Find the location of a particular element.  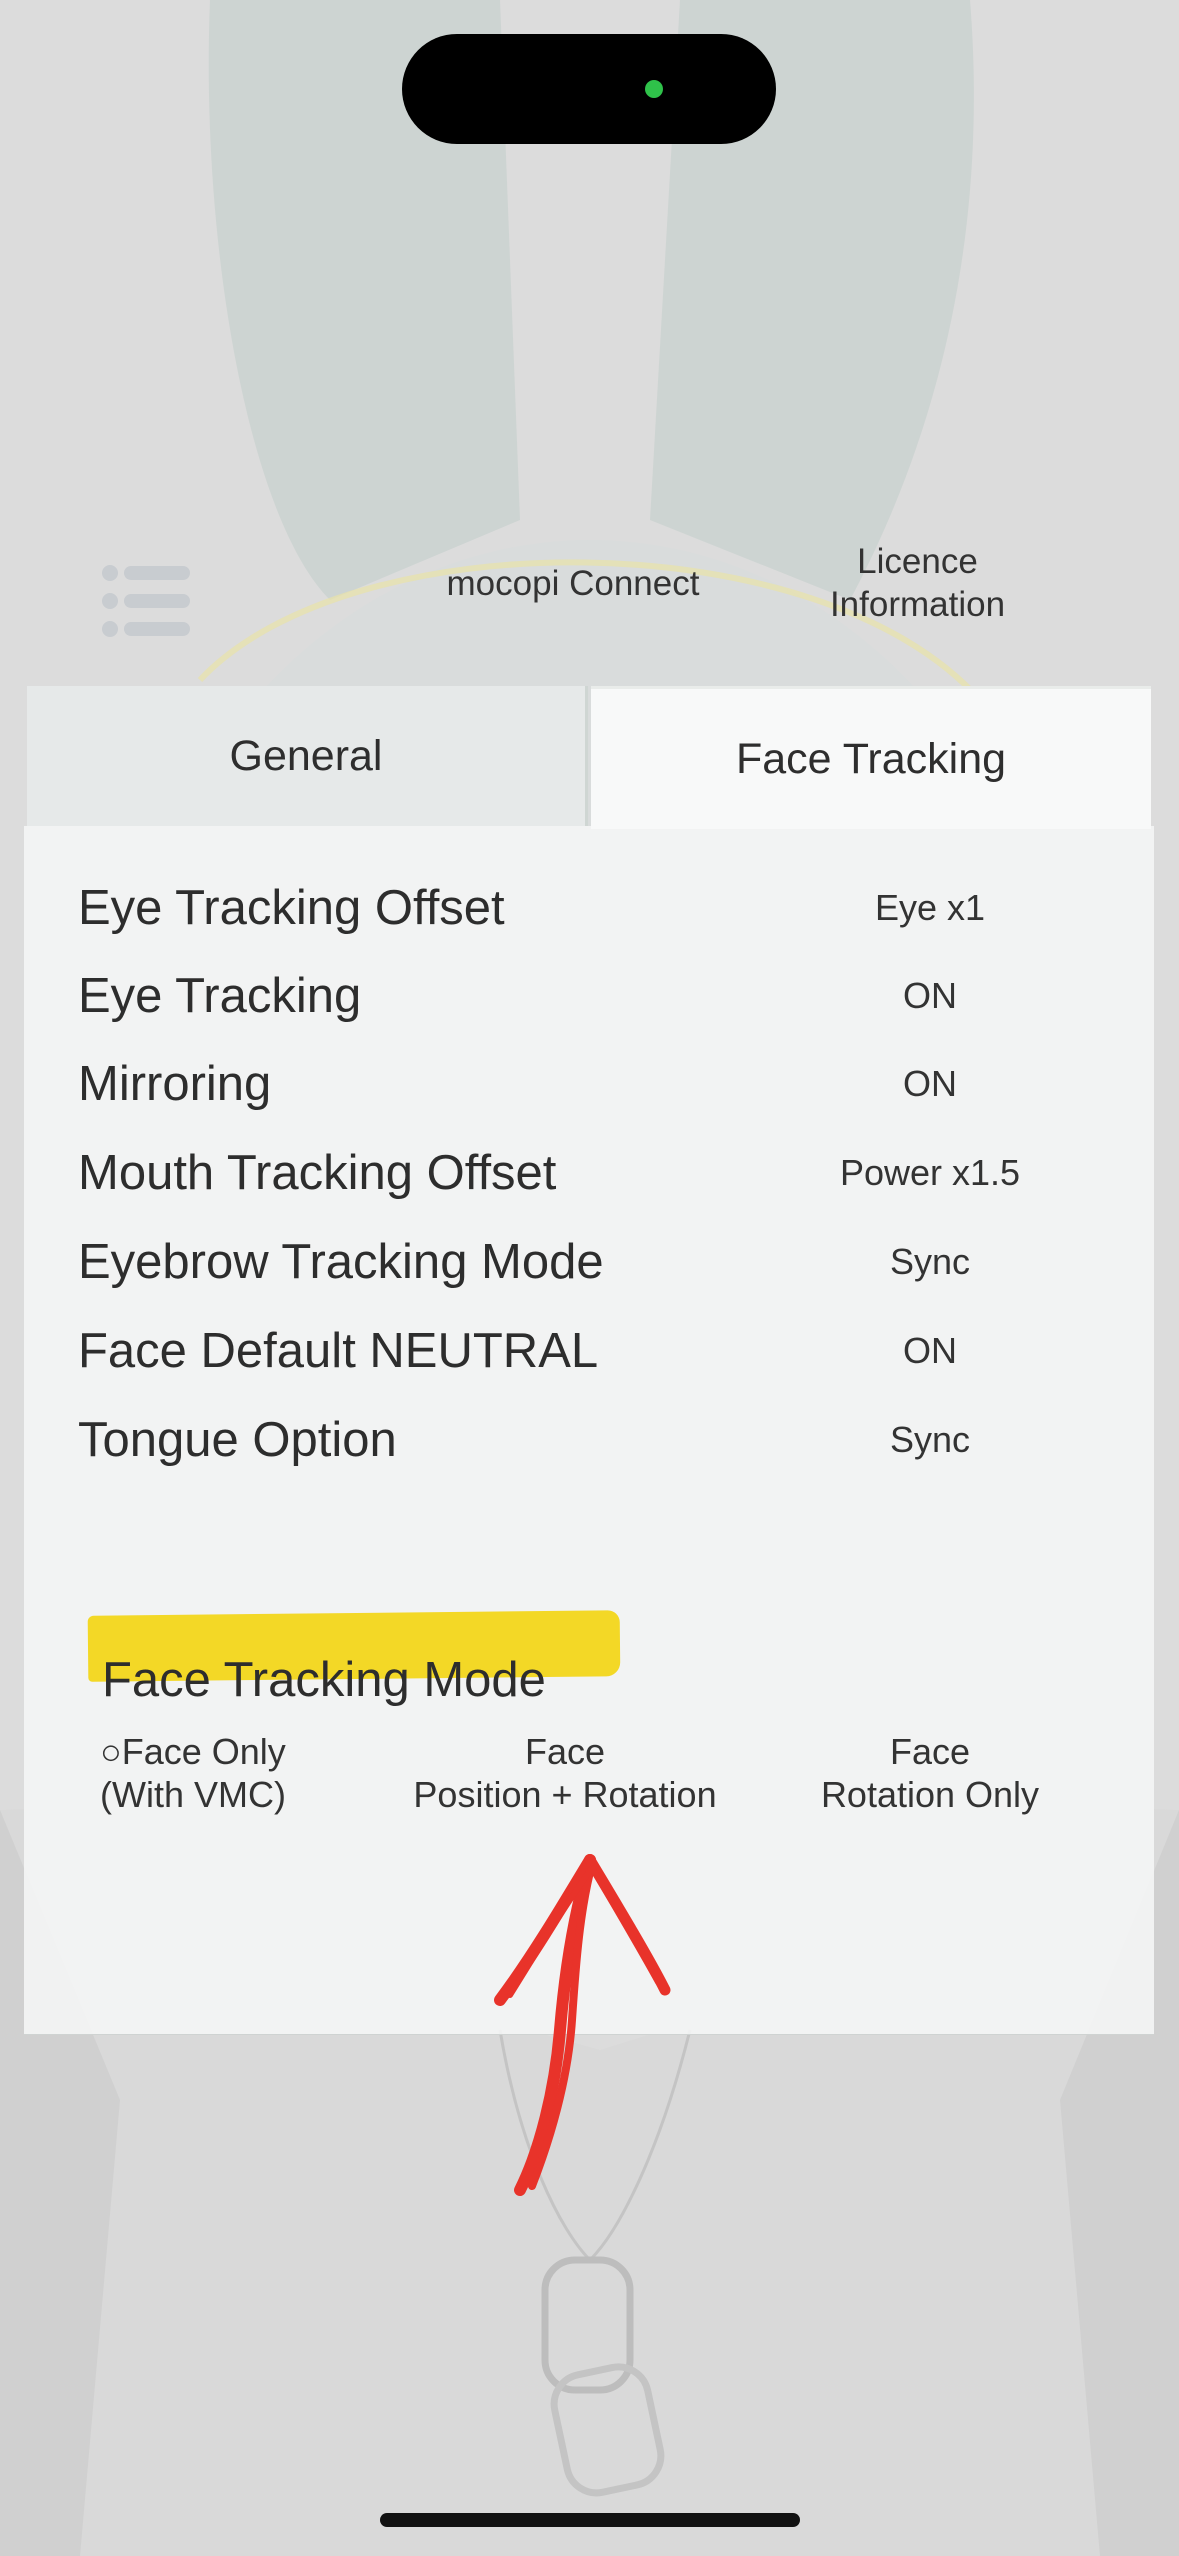

red-annotation-arrow-icon is located at coordinates (582, 2025).